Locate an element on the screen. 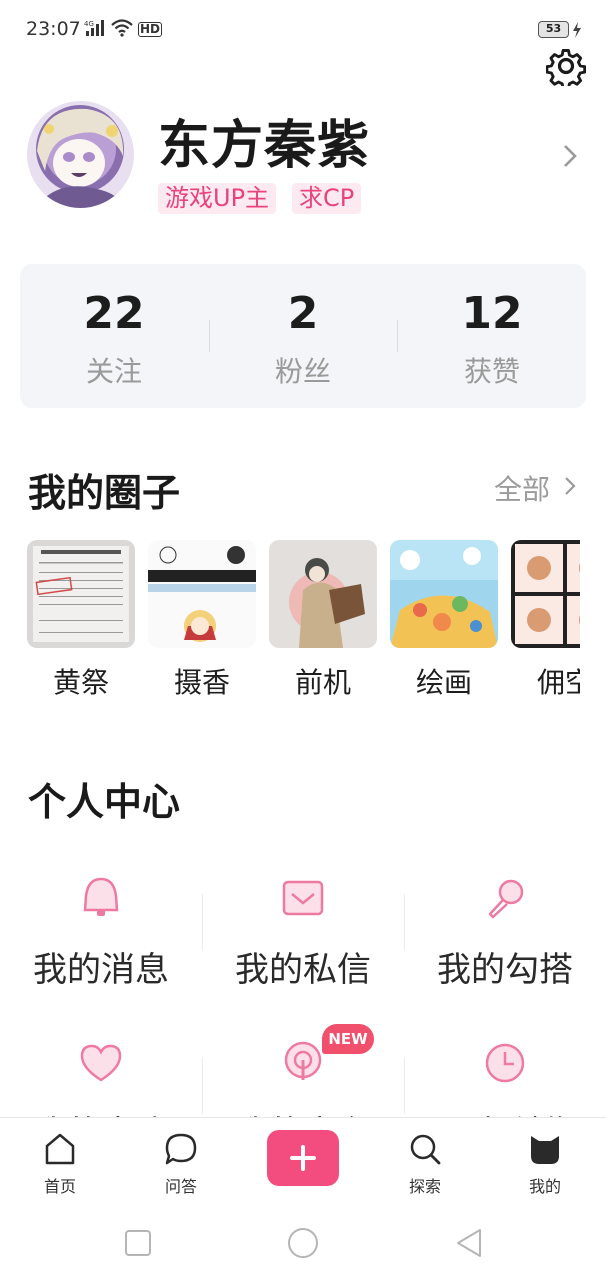  battery-indicator: 53 is located at coordinates (553, 29).